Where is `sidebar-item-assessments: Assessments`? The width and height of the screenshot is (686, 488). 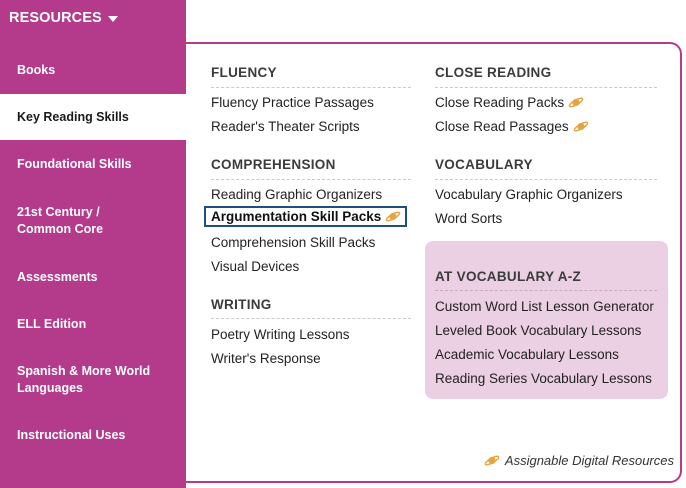 sidebar-item-assessments: Assessments is located at coordinates (93, 277).